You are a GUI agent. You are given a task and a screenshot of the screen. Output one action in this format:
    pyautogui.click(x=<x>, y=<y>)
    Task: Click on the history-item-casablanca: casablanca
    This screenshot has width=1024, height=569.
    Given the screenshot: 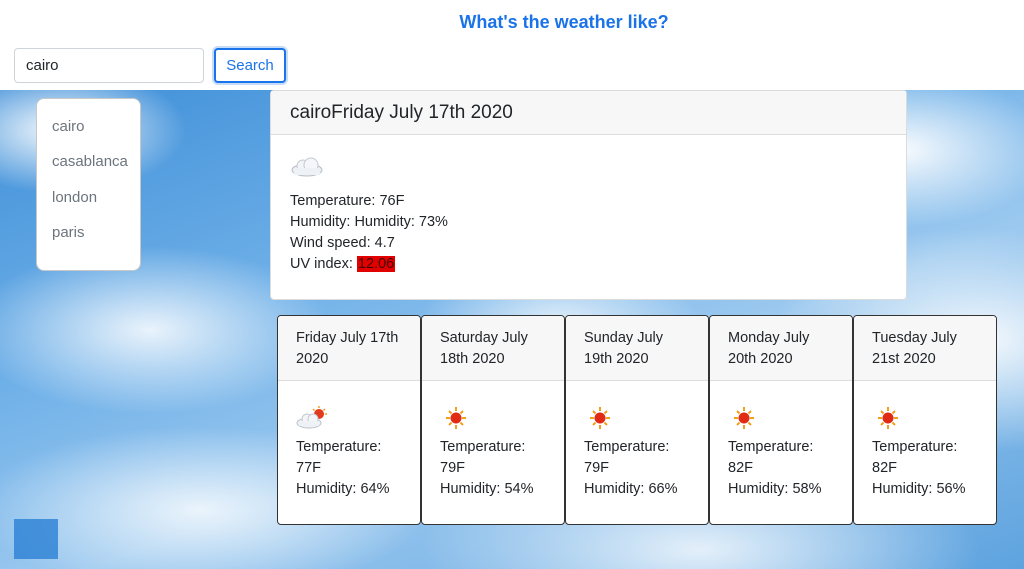 What is the action you would take?
    pyautogui.click(x=96, y=161)
    